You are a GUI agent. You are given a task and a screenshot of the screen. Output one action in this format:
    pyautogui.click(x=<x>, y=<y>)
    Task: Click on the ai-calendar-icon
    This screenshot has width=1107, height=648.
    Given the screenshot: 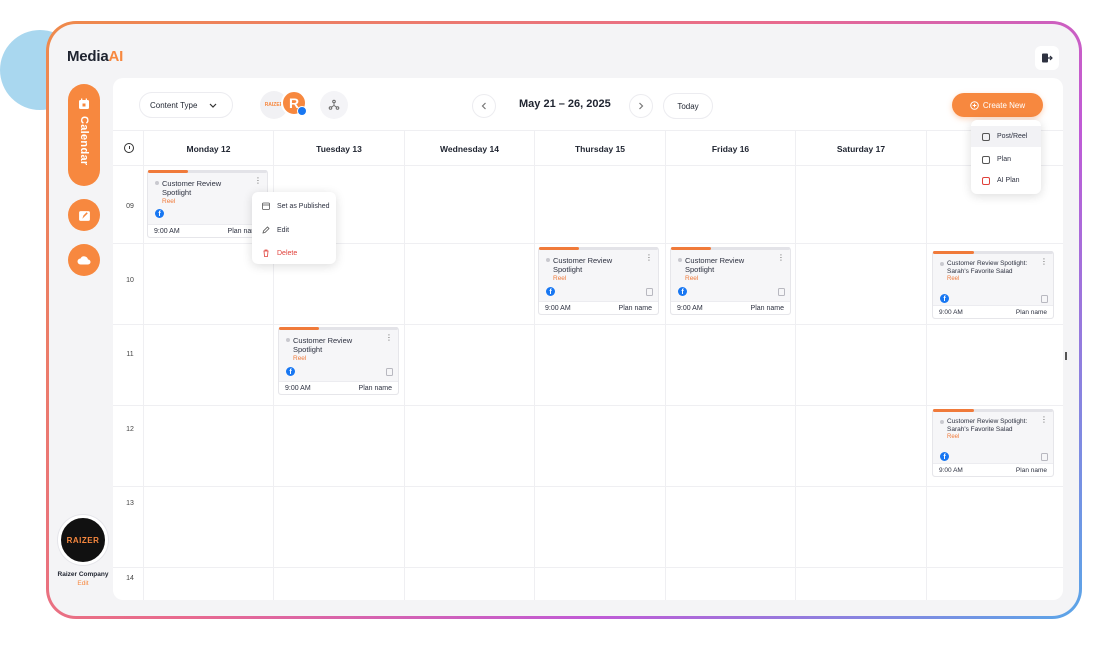 What is the action you would take?
    pyautogui.click(x=986, y=180)
    